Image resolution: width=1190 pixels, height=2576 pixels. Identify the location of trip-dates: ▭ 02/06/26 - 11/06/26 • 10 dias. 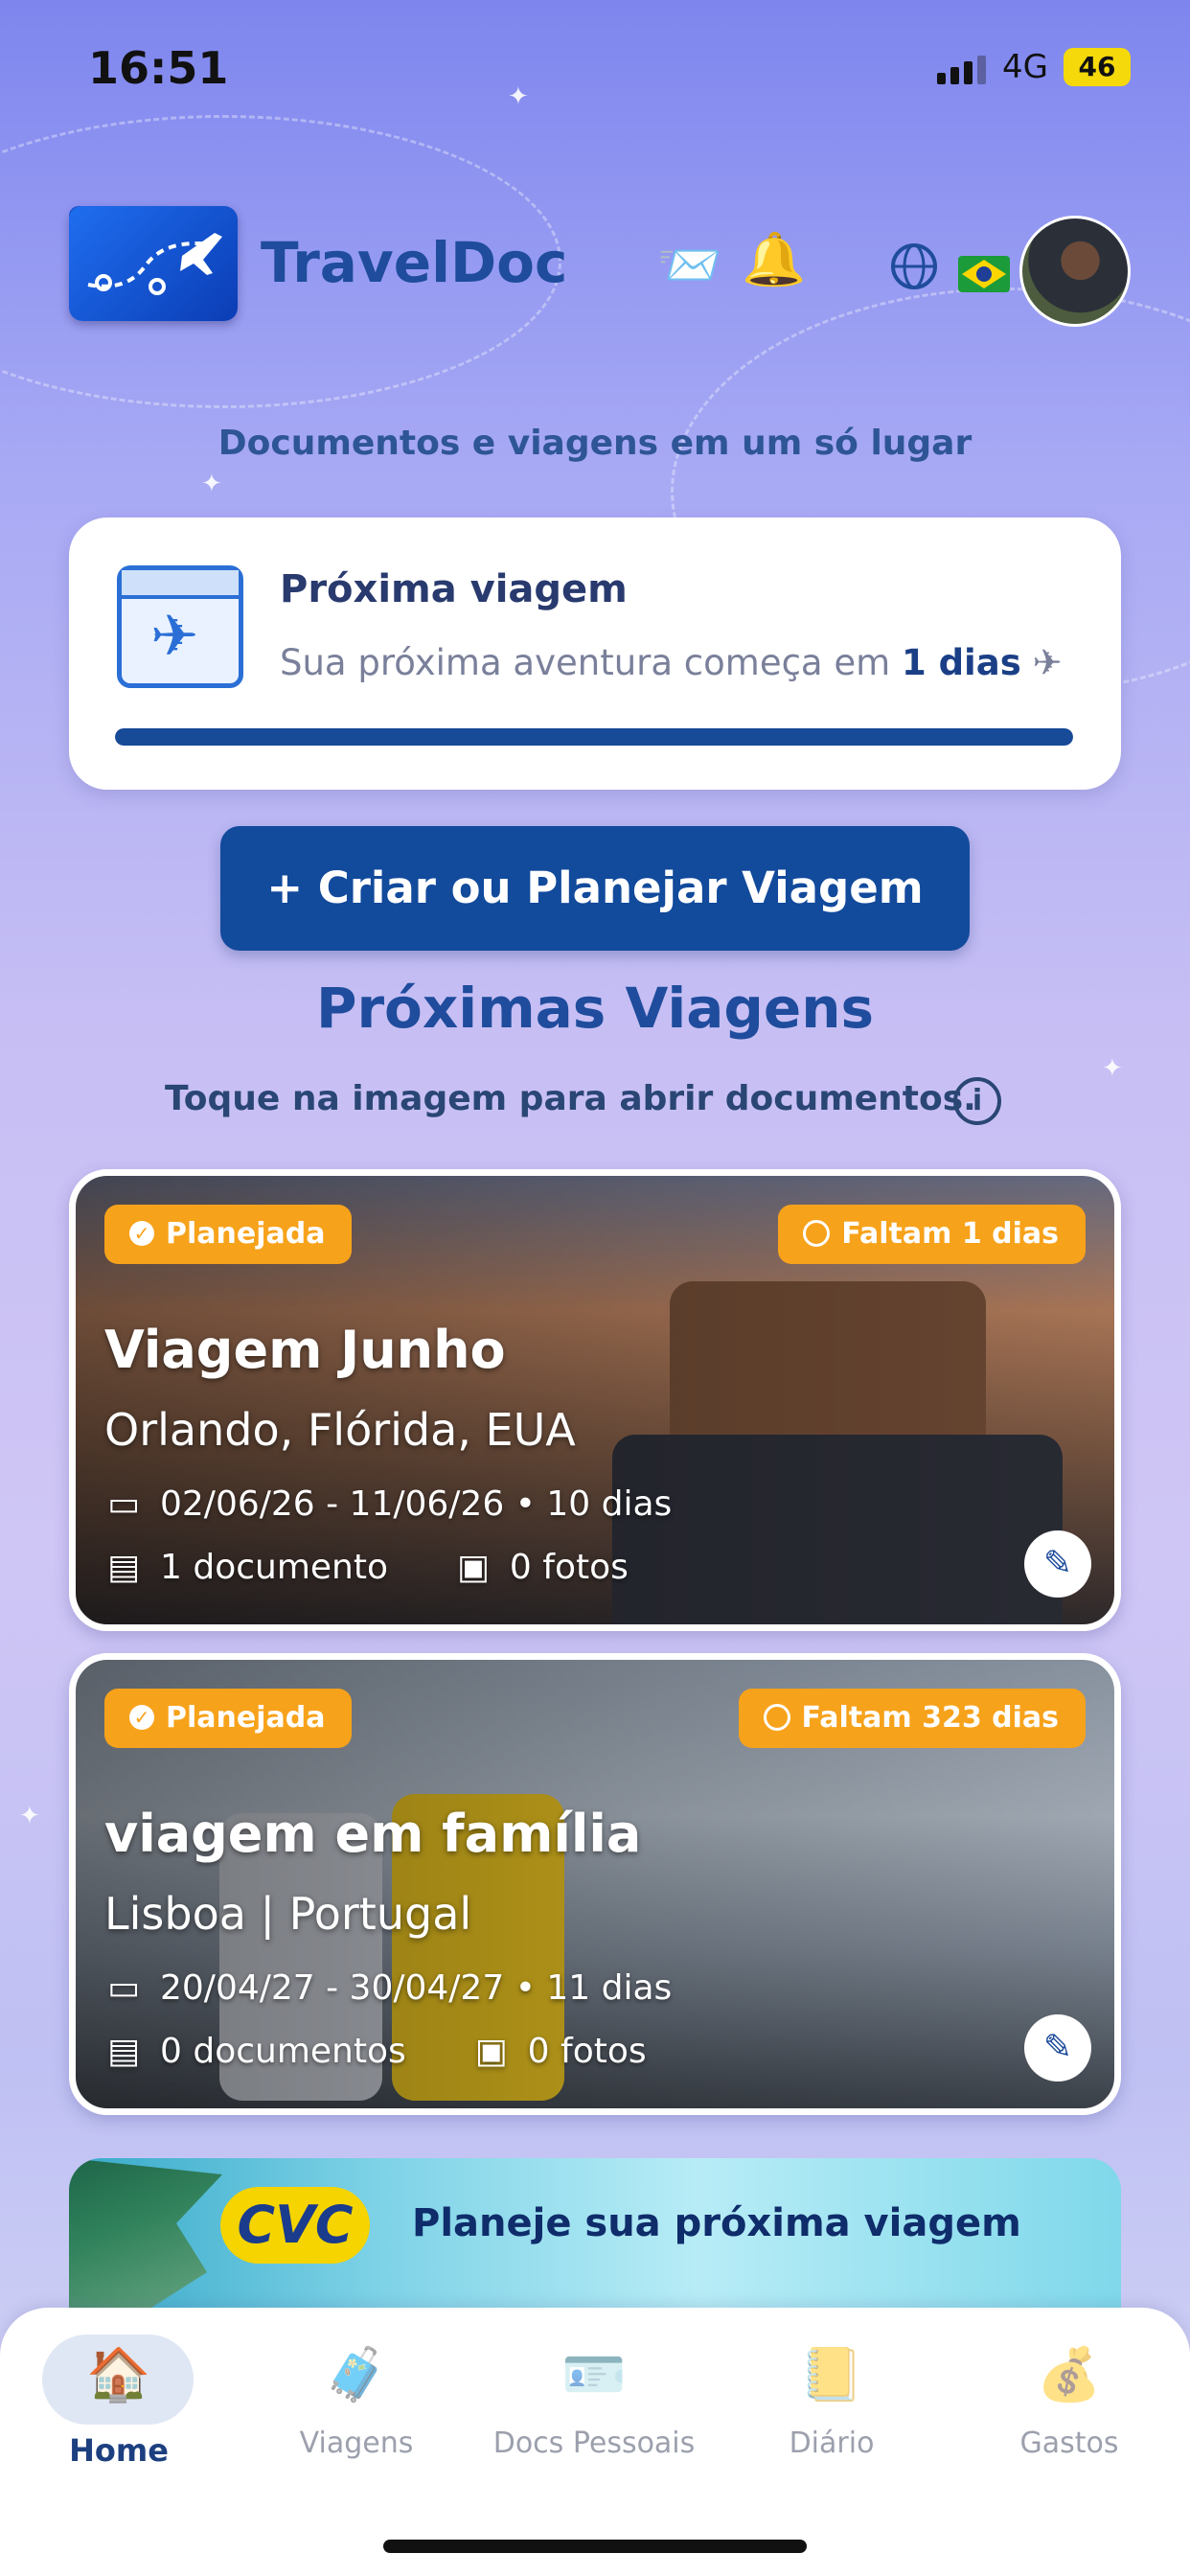
(388, 1504).